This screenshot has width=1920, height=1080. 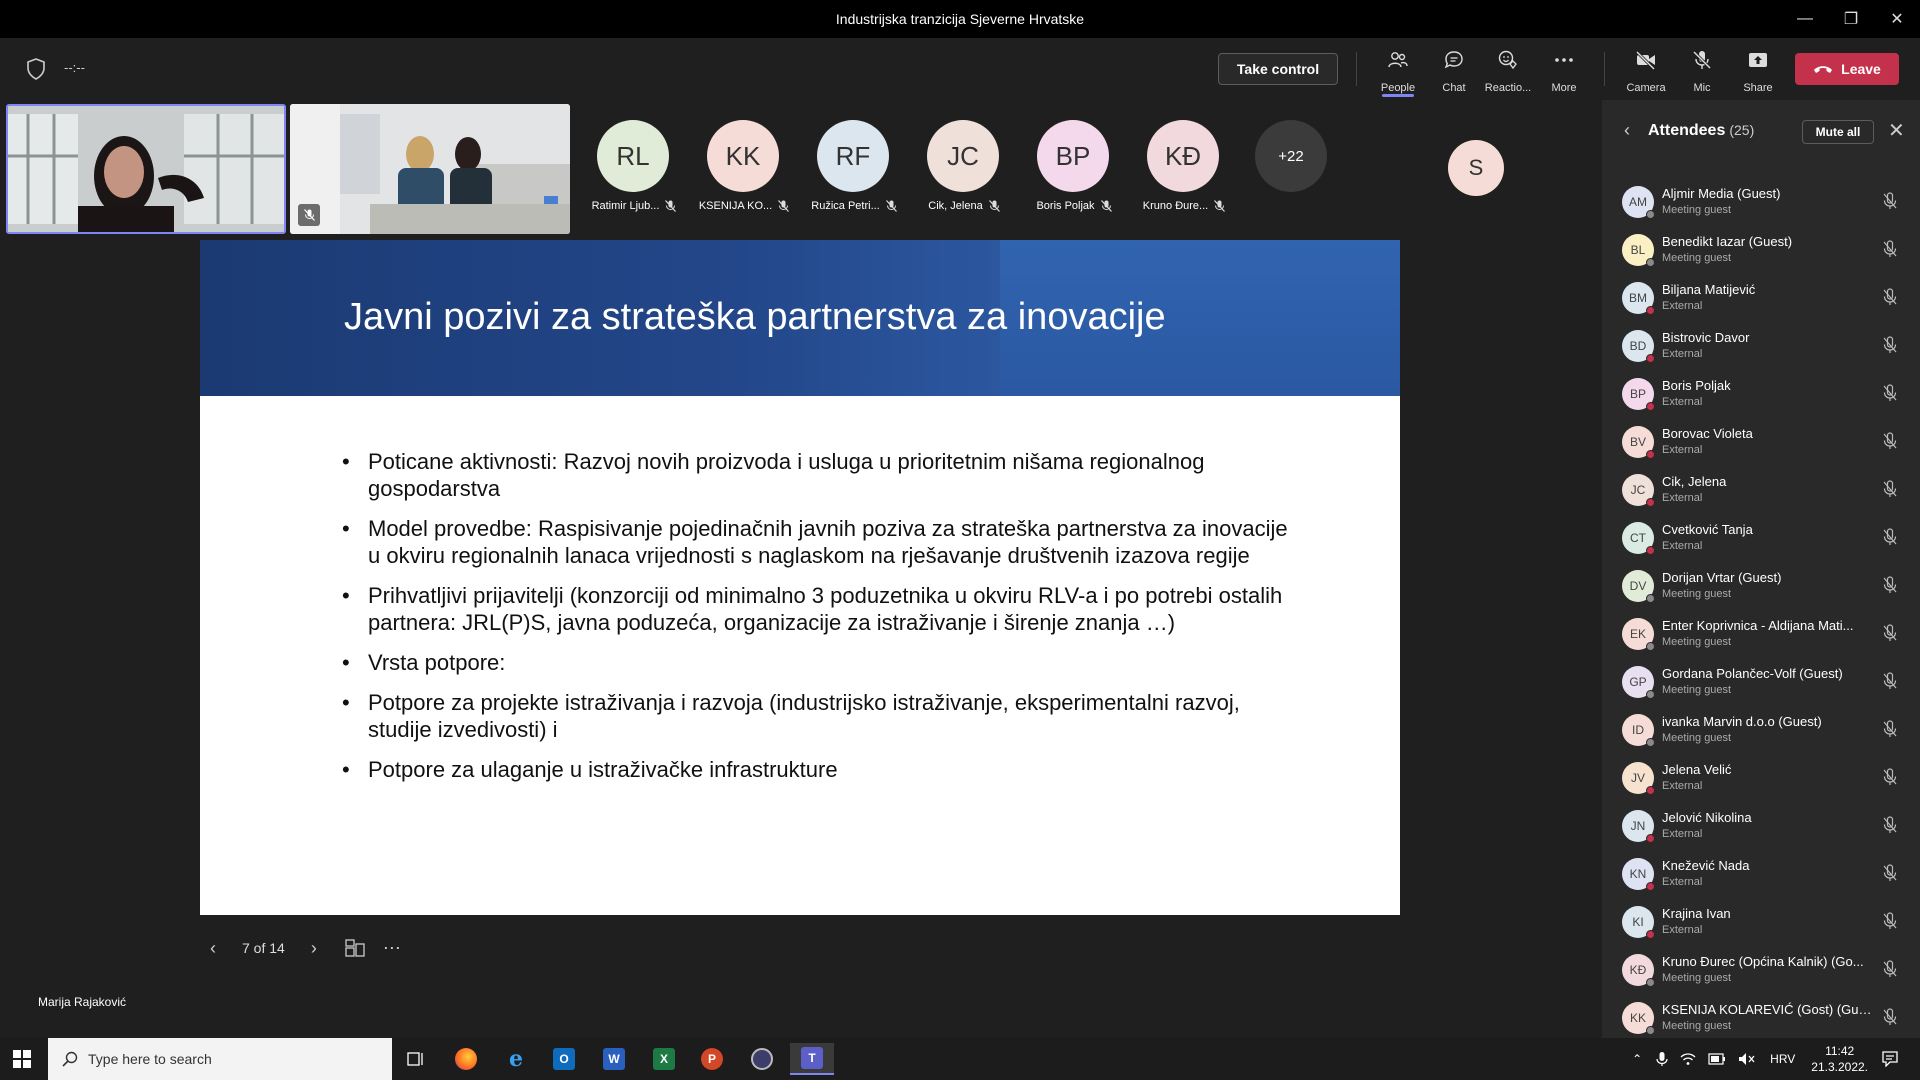 I want to click on restore-icon: ❐, so click(x=1851, y=19).